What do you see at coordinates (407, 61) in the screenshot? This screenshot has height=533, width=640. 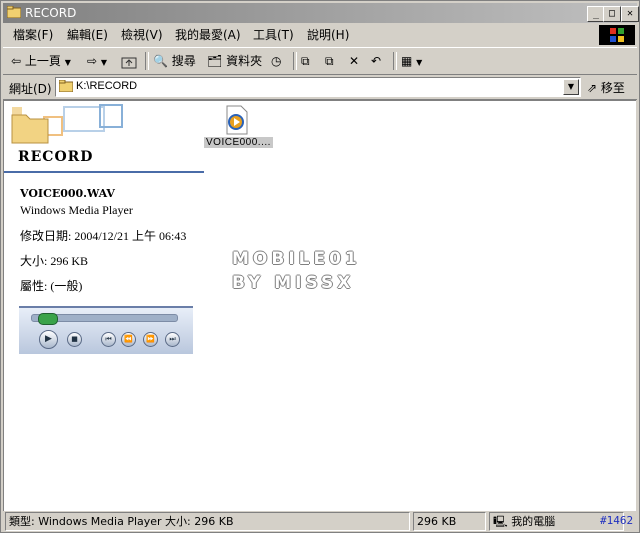 I see `views-icon: ▦` at bounding box center [407, 61].